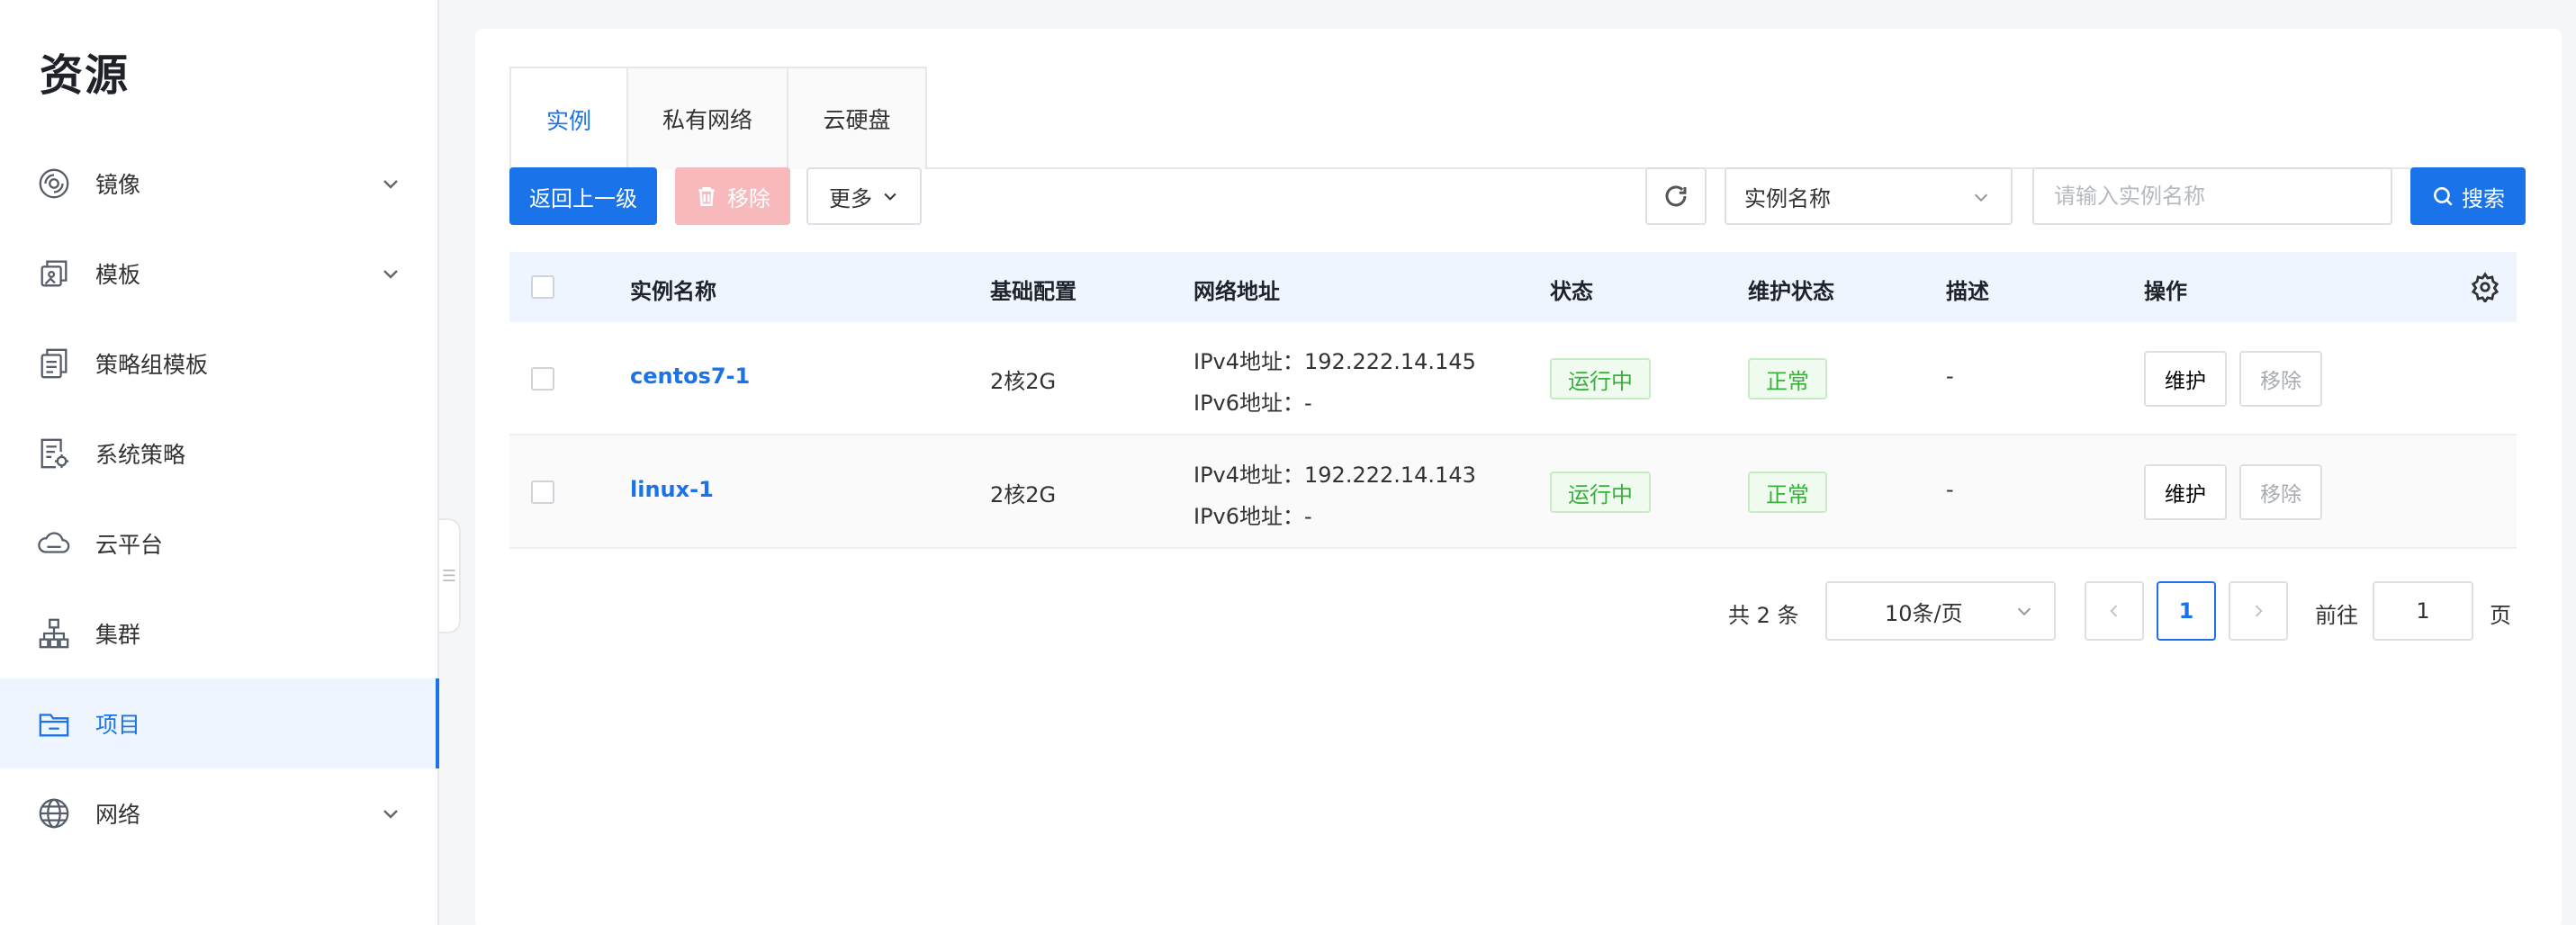 The width and height of the screenshot is (2576, 925). I want to click on instance-ipv4: IPv4地址：192.222.14.143, so click(1334, 475).